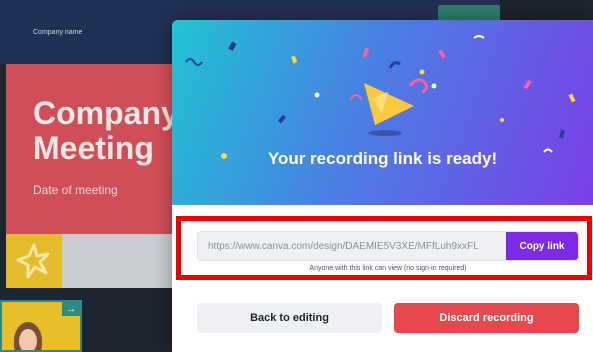 This screenshot has width=593, height=352. What do you see at coordinates (75, 190) in the screenshot?
I see `slide-date: Date of meeting` at bounding box center [75, 190].